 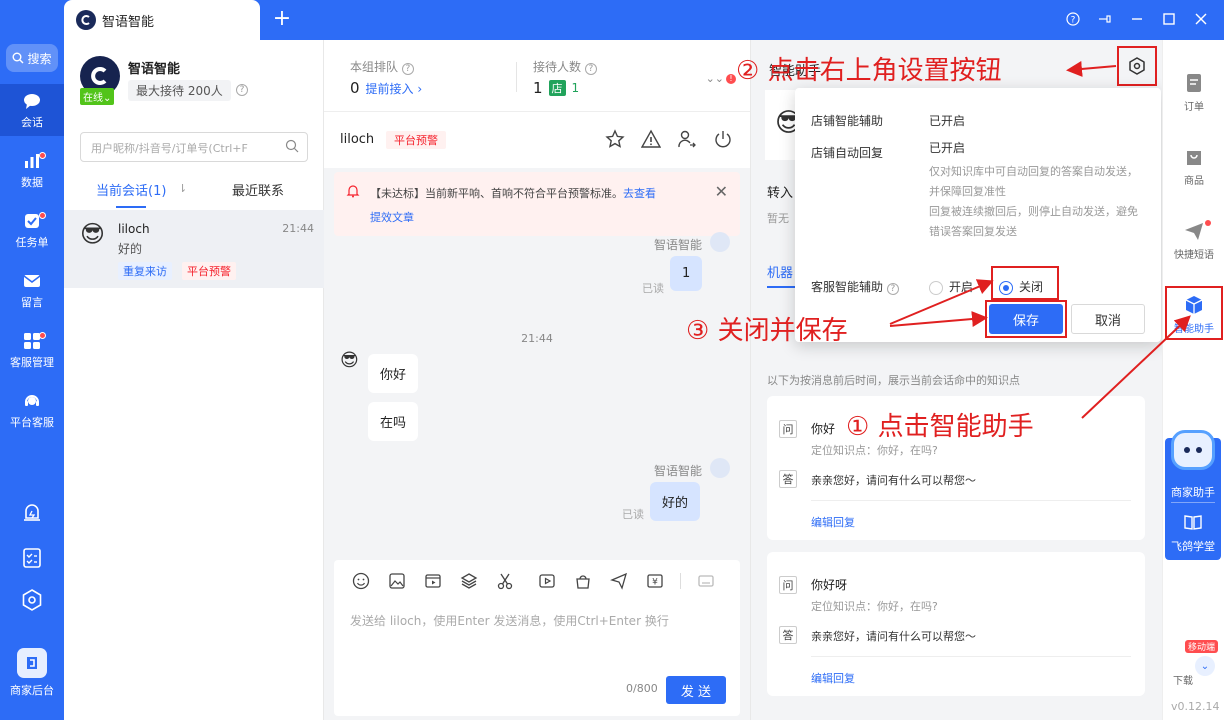 I want to click on reception-stats: 本组排队 ? 0 提前接入 › 接待人数 ? 1店1 ⌄⌄ !, so click(x=537, y=76).